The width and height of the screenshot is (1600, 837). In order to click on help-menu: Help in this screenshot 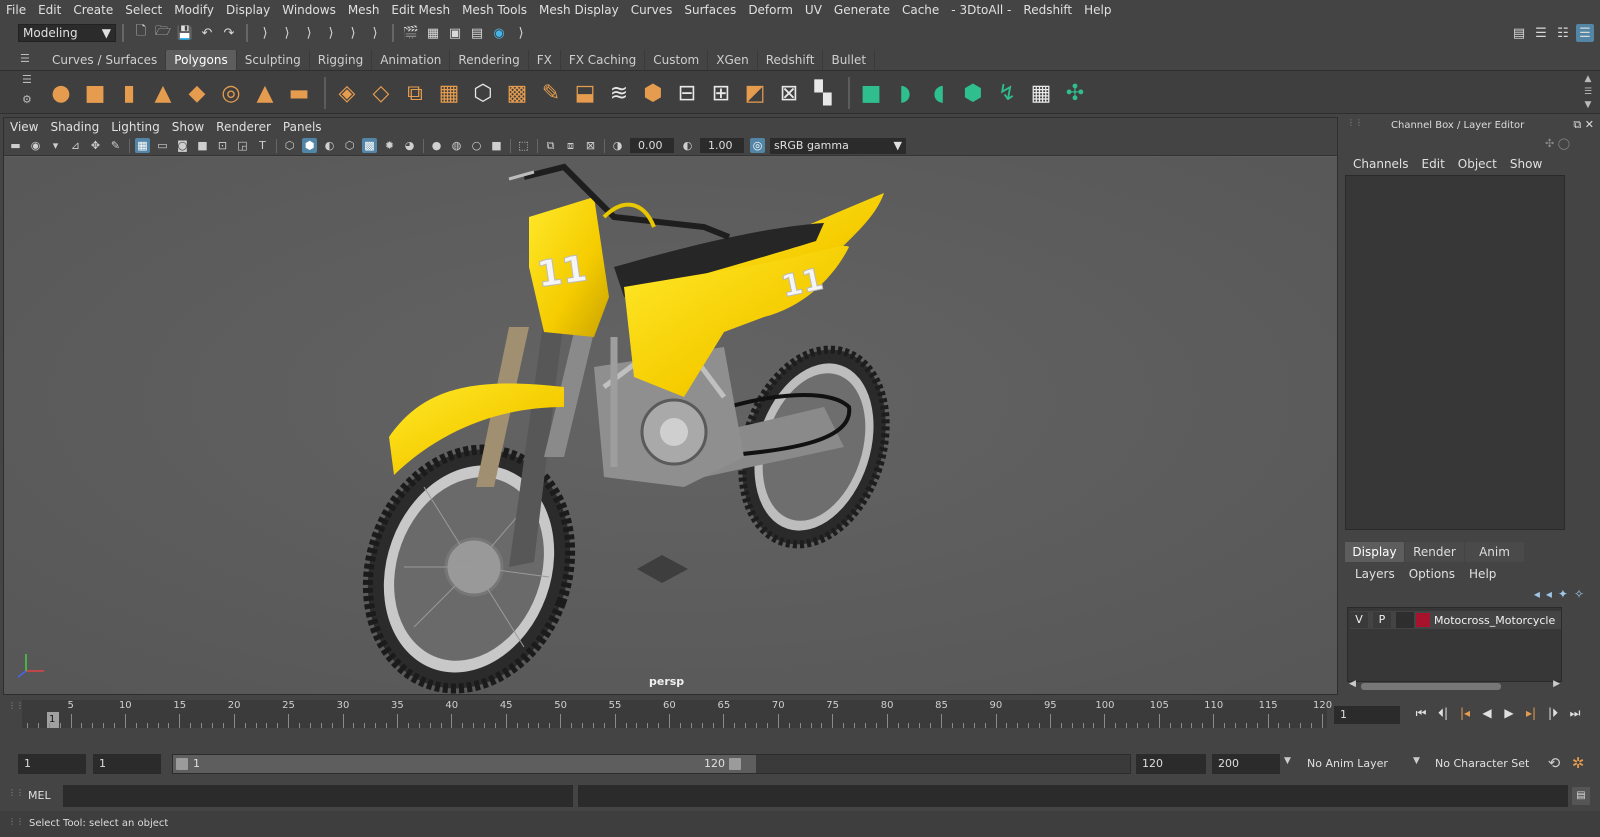, I will do `click(1482, 574)`.